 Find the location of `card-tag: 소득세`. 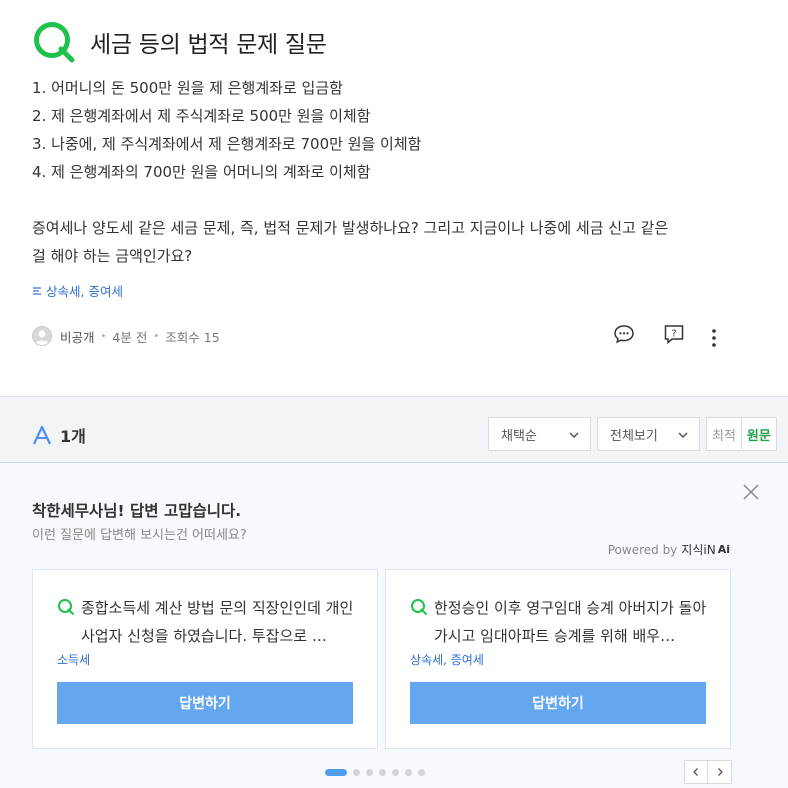

card-tag: 소득세 is located at coordinates (73, 659).